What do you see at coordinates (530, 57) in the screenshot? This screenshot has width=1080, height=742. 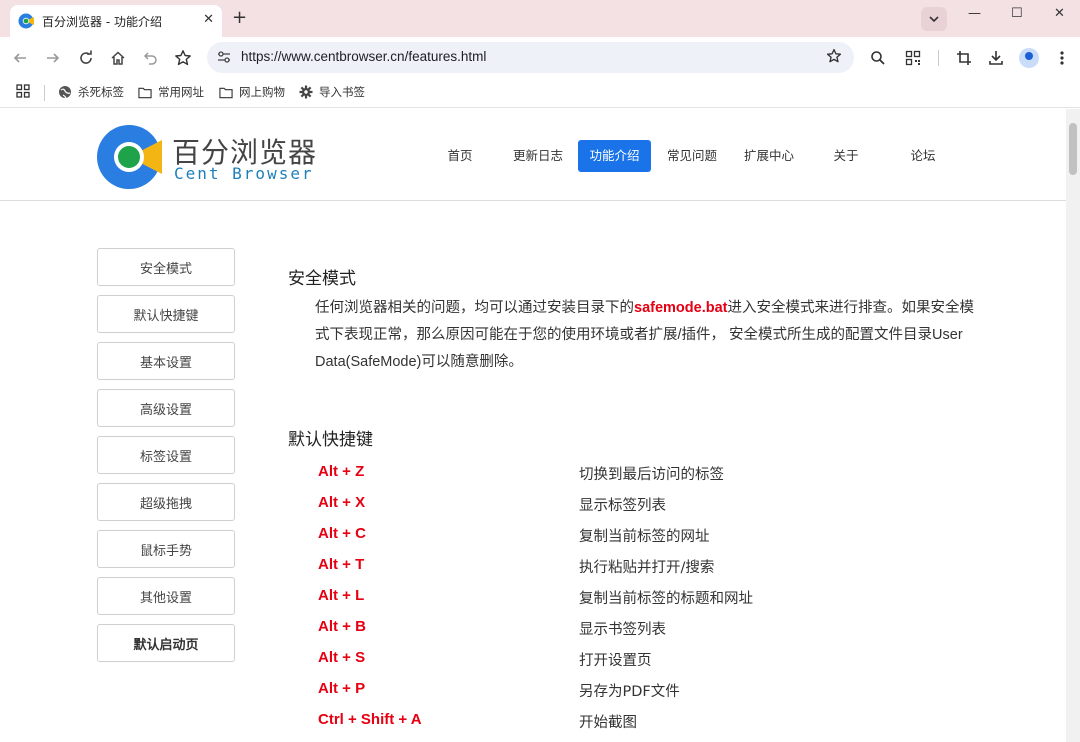 I see `address-bar: https://www.centbrowser.cn/features.html` at bounding box center [530, 57].